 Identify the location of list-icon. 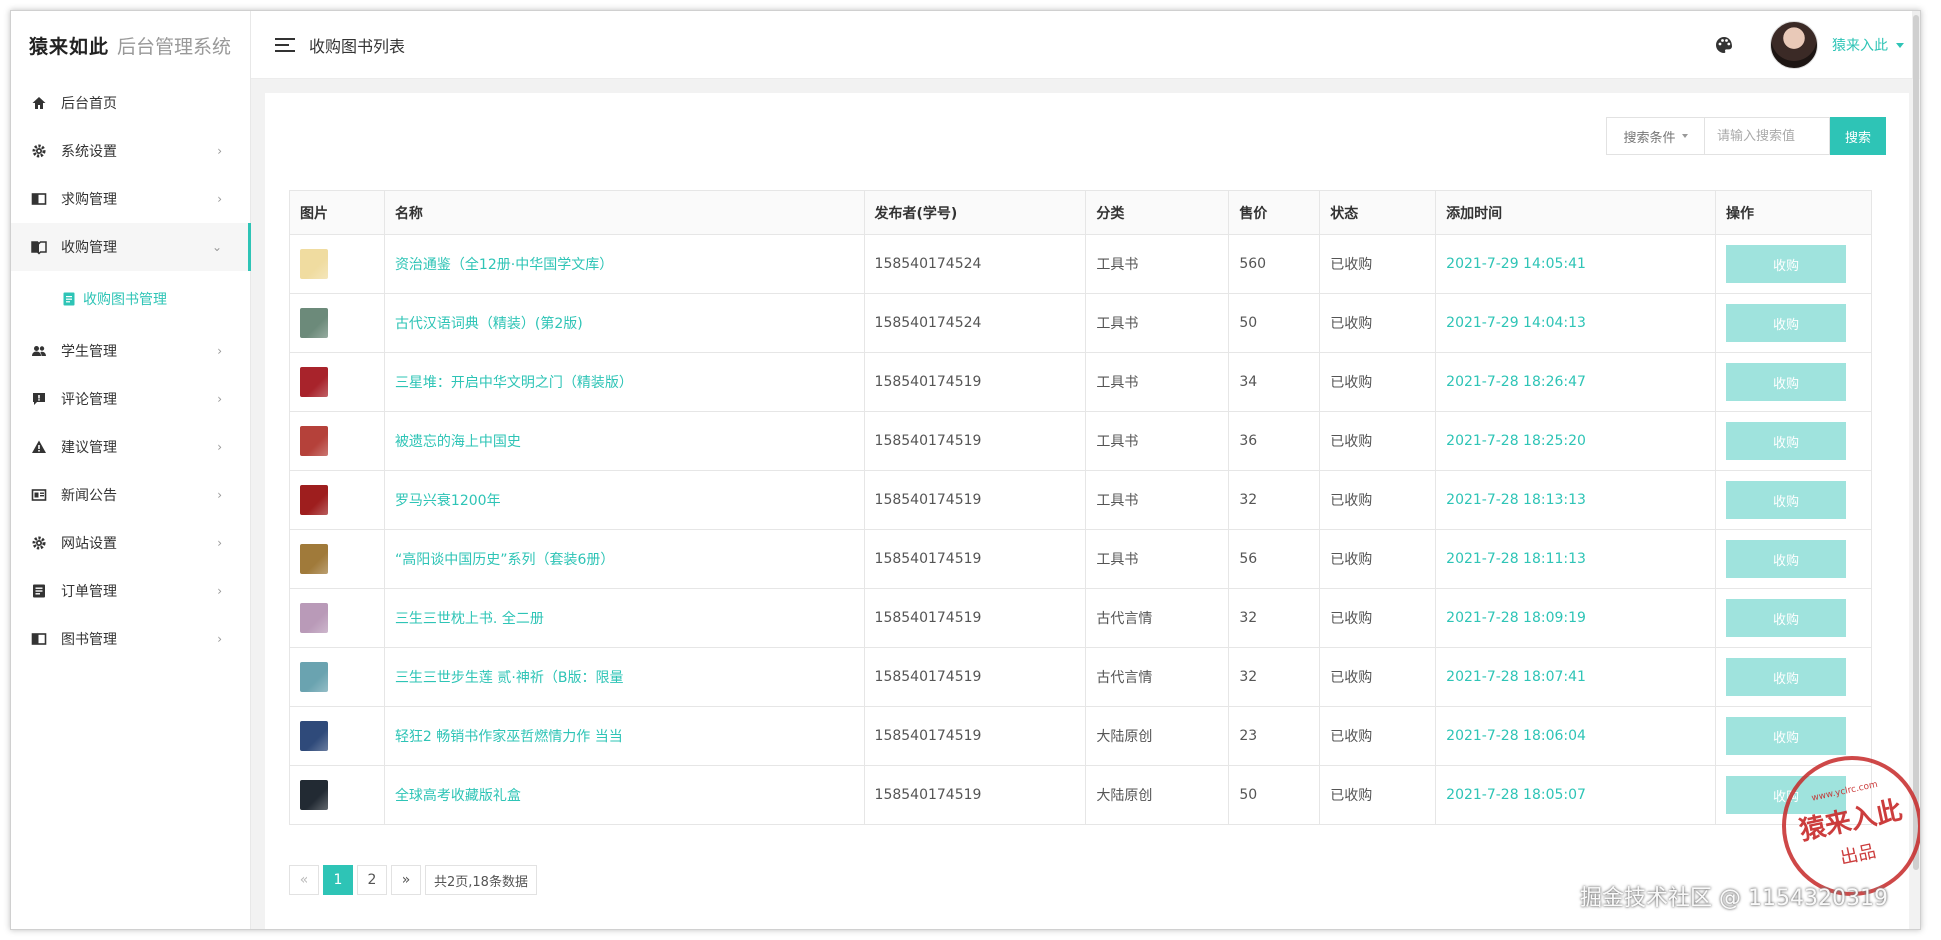
(39, 591).